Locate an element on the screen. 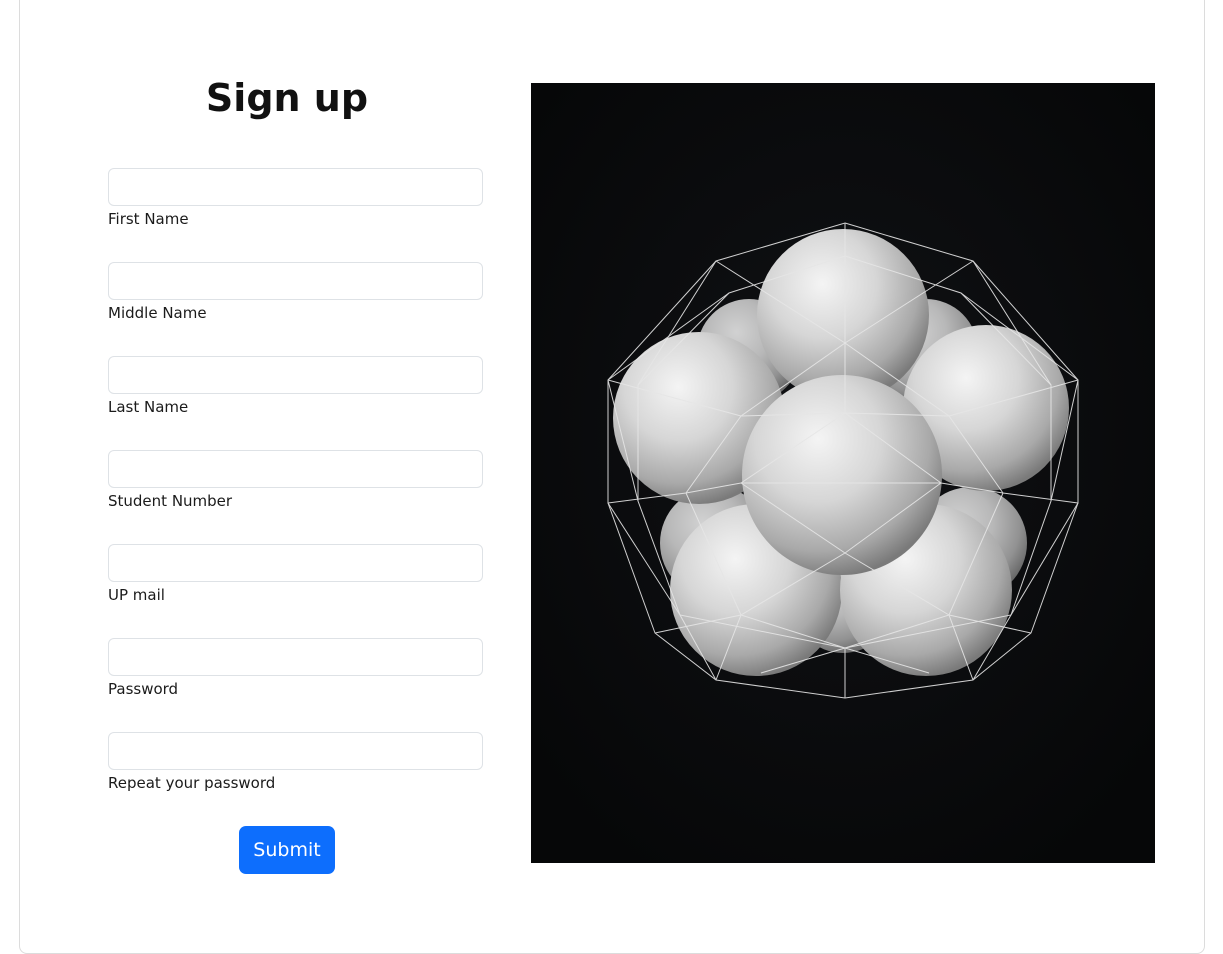  student-number-label: Student Number is located at coordinates (170, 501).